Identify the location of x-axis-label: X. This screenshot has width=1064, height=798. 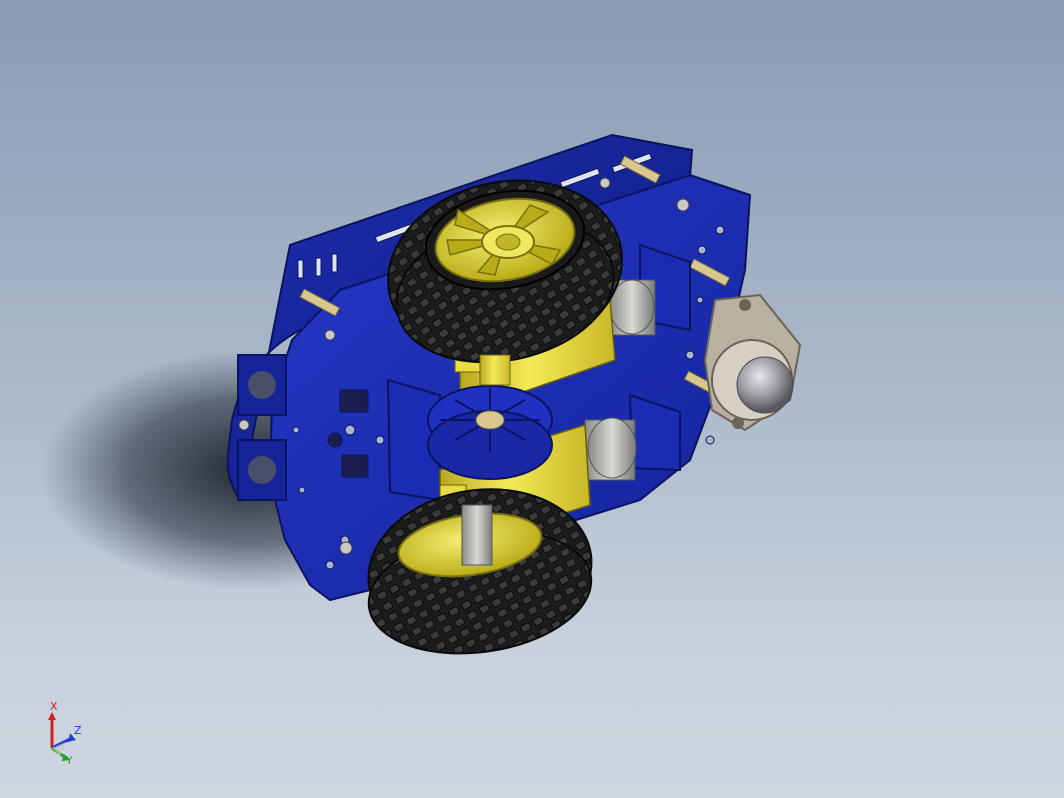
(54, 706).